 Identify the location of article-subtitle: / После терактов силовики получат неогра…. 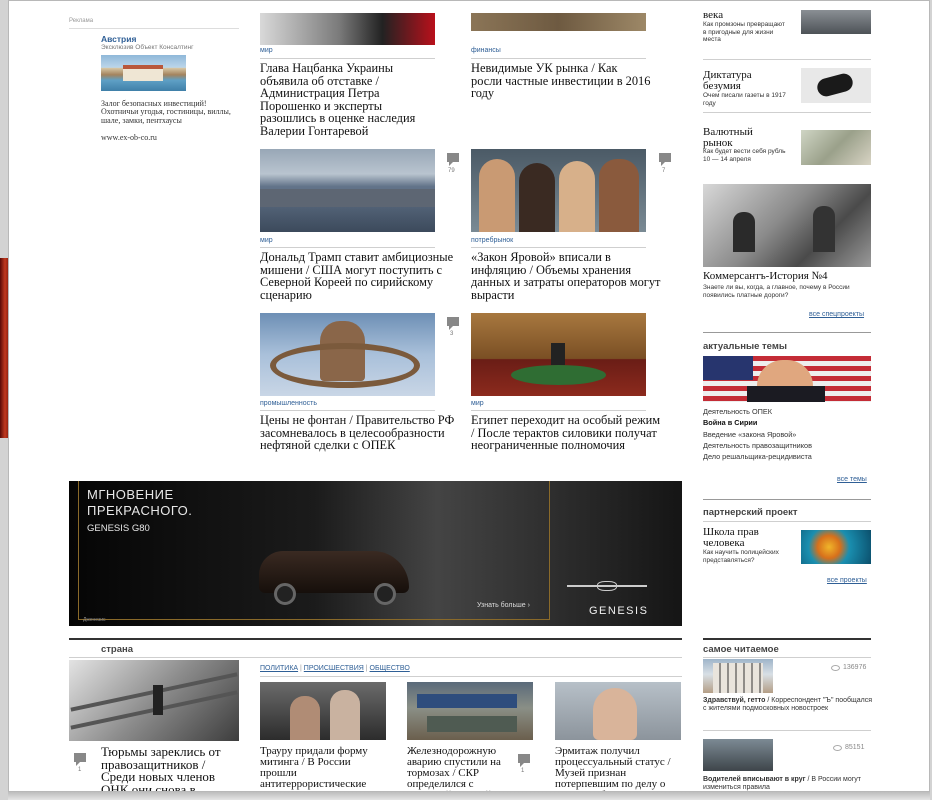
(564, 439).